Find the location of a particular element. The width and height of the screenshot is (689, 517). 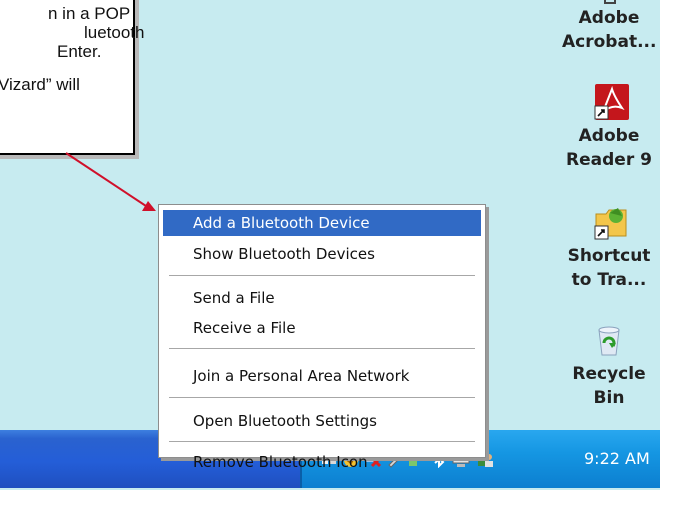

menu-item-add-bluetooth-device: Add a Bluetooth Device is located at coordinates (322, 223).